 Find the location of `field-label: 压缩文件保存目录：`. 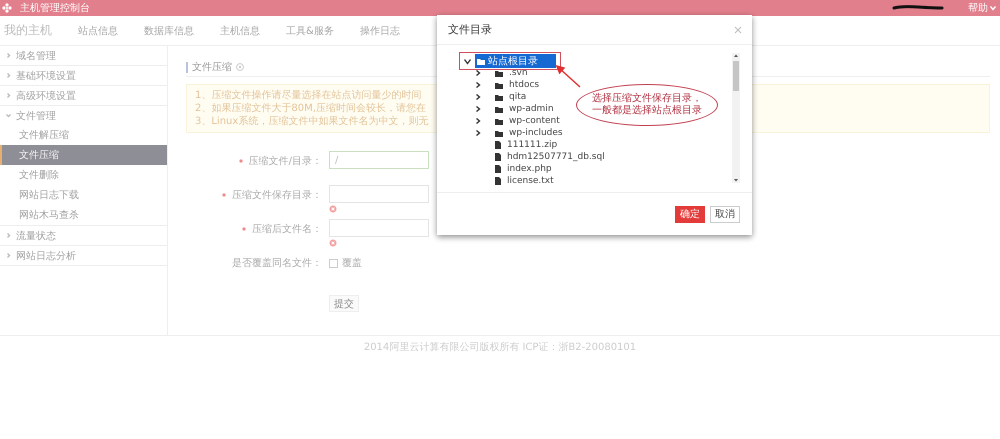

field-label: 压缩文件保存目录： is located at coordinates (277, 195).